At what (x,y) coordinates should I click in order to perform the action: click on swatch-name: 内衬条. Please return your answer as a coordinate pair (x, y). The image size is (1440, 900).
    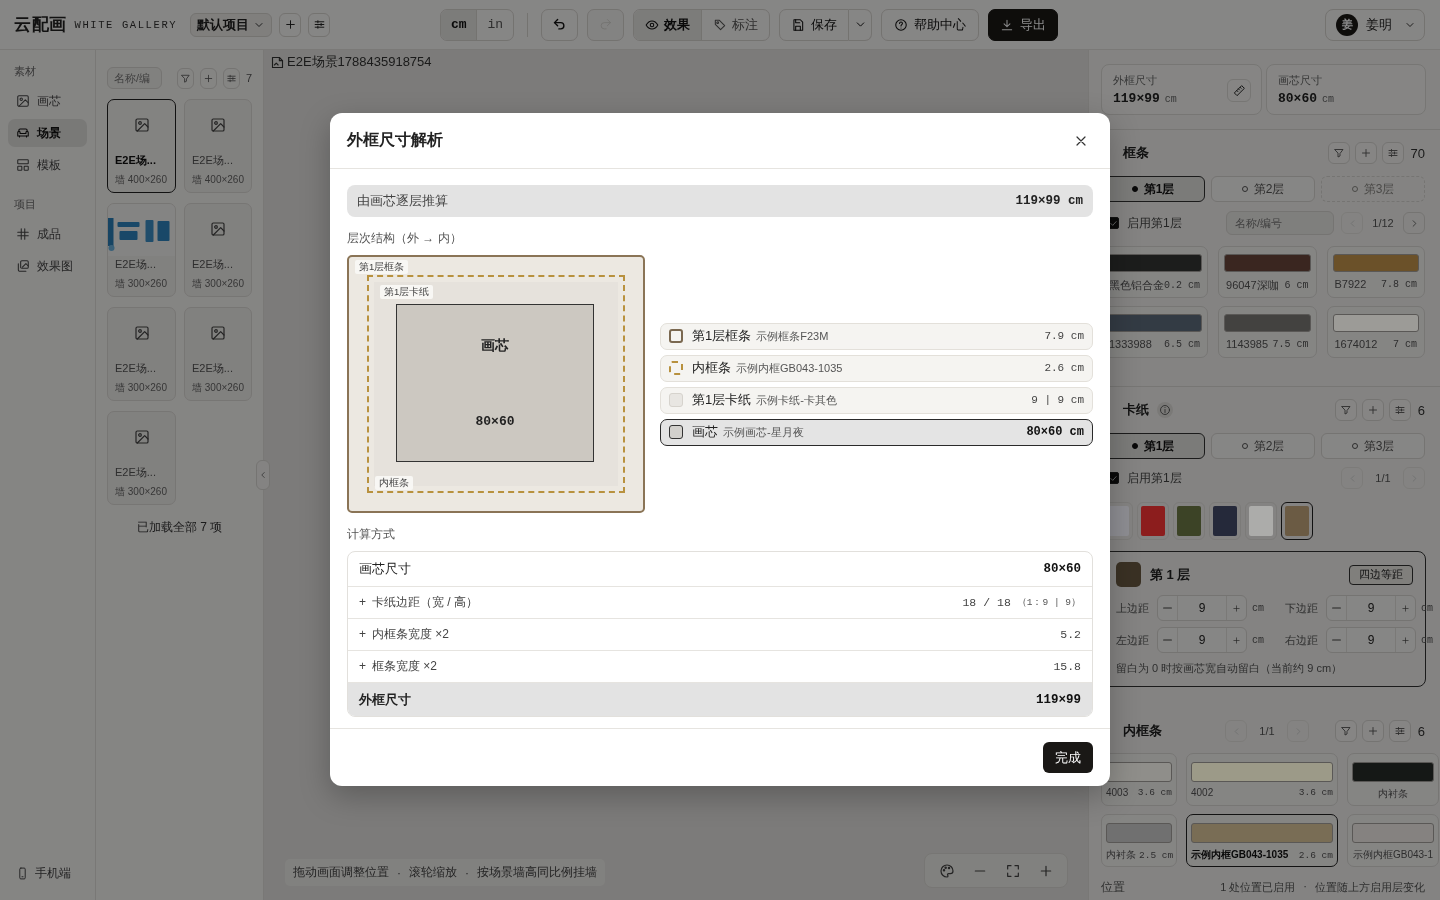
    Looking at the image, I should click on (1393, 794).